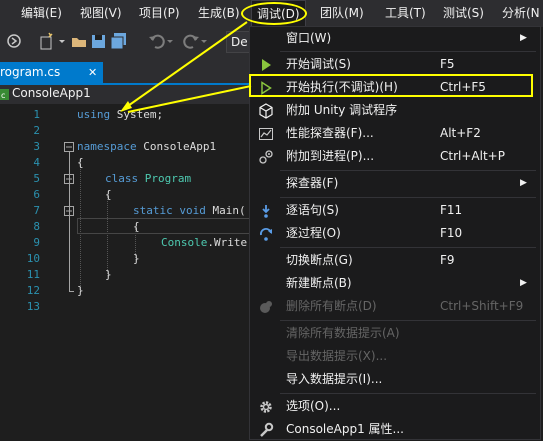 This screenshot has height=441, width=543. What do you see at coordinates (36, 194) in the screenshot?
I see `line-number: 6` at bounding box center [36, 194].